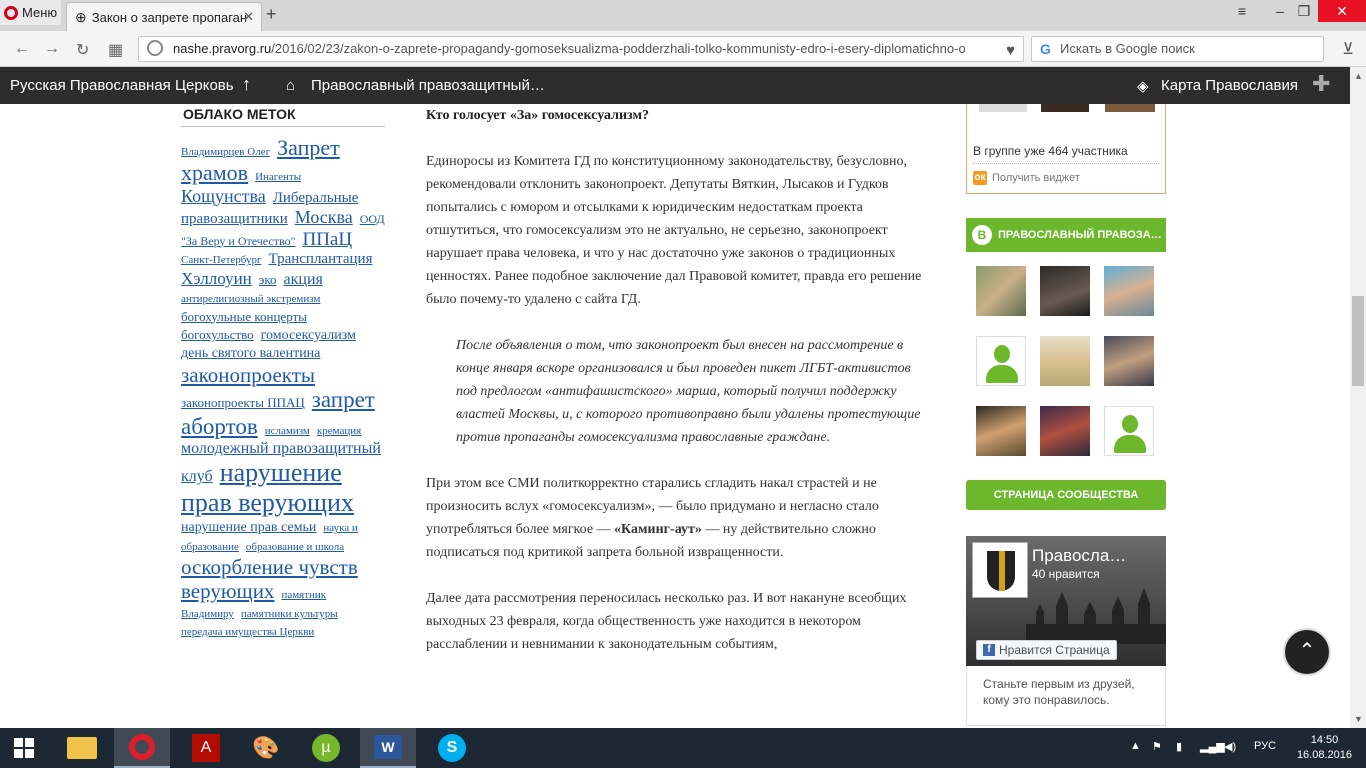 The height and width of the screenshot is (768, 1366). Describe the element at coordinates (1321, 84) in the screenshot. I see `add-bookmark-icon: ✚` at that location.